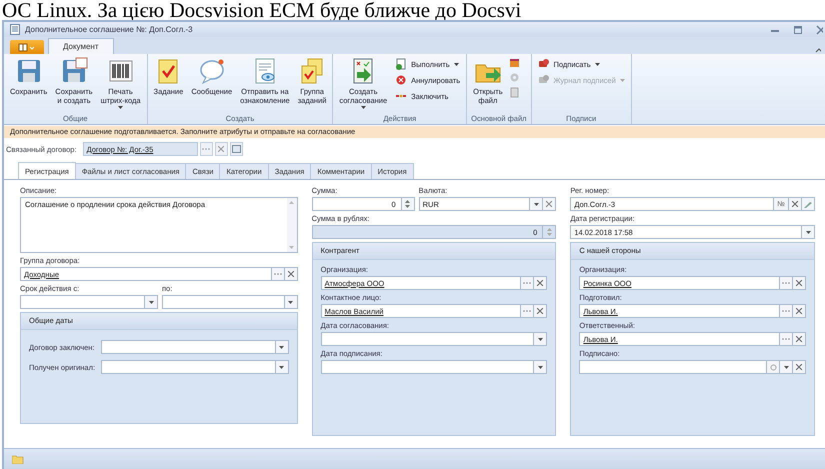 The image size is (825, 469). Describe the element at coordinates (236, 149) in the screenshot. I see `card-icon` at that location.